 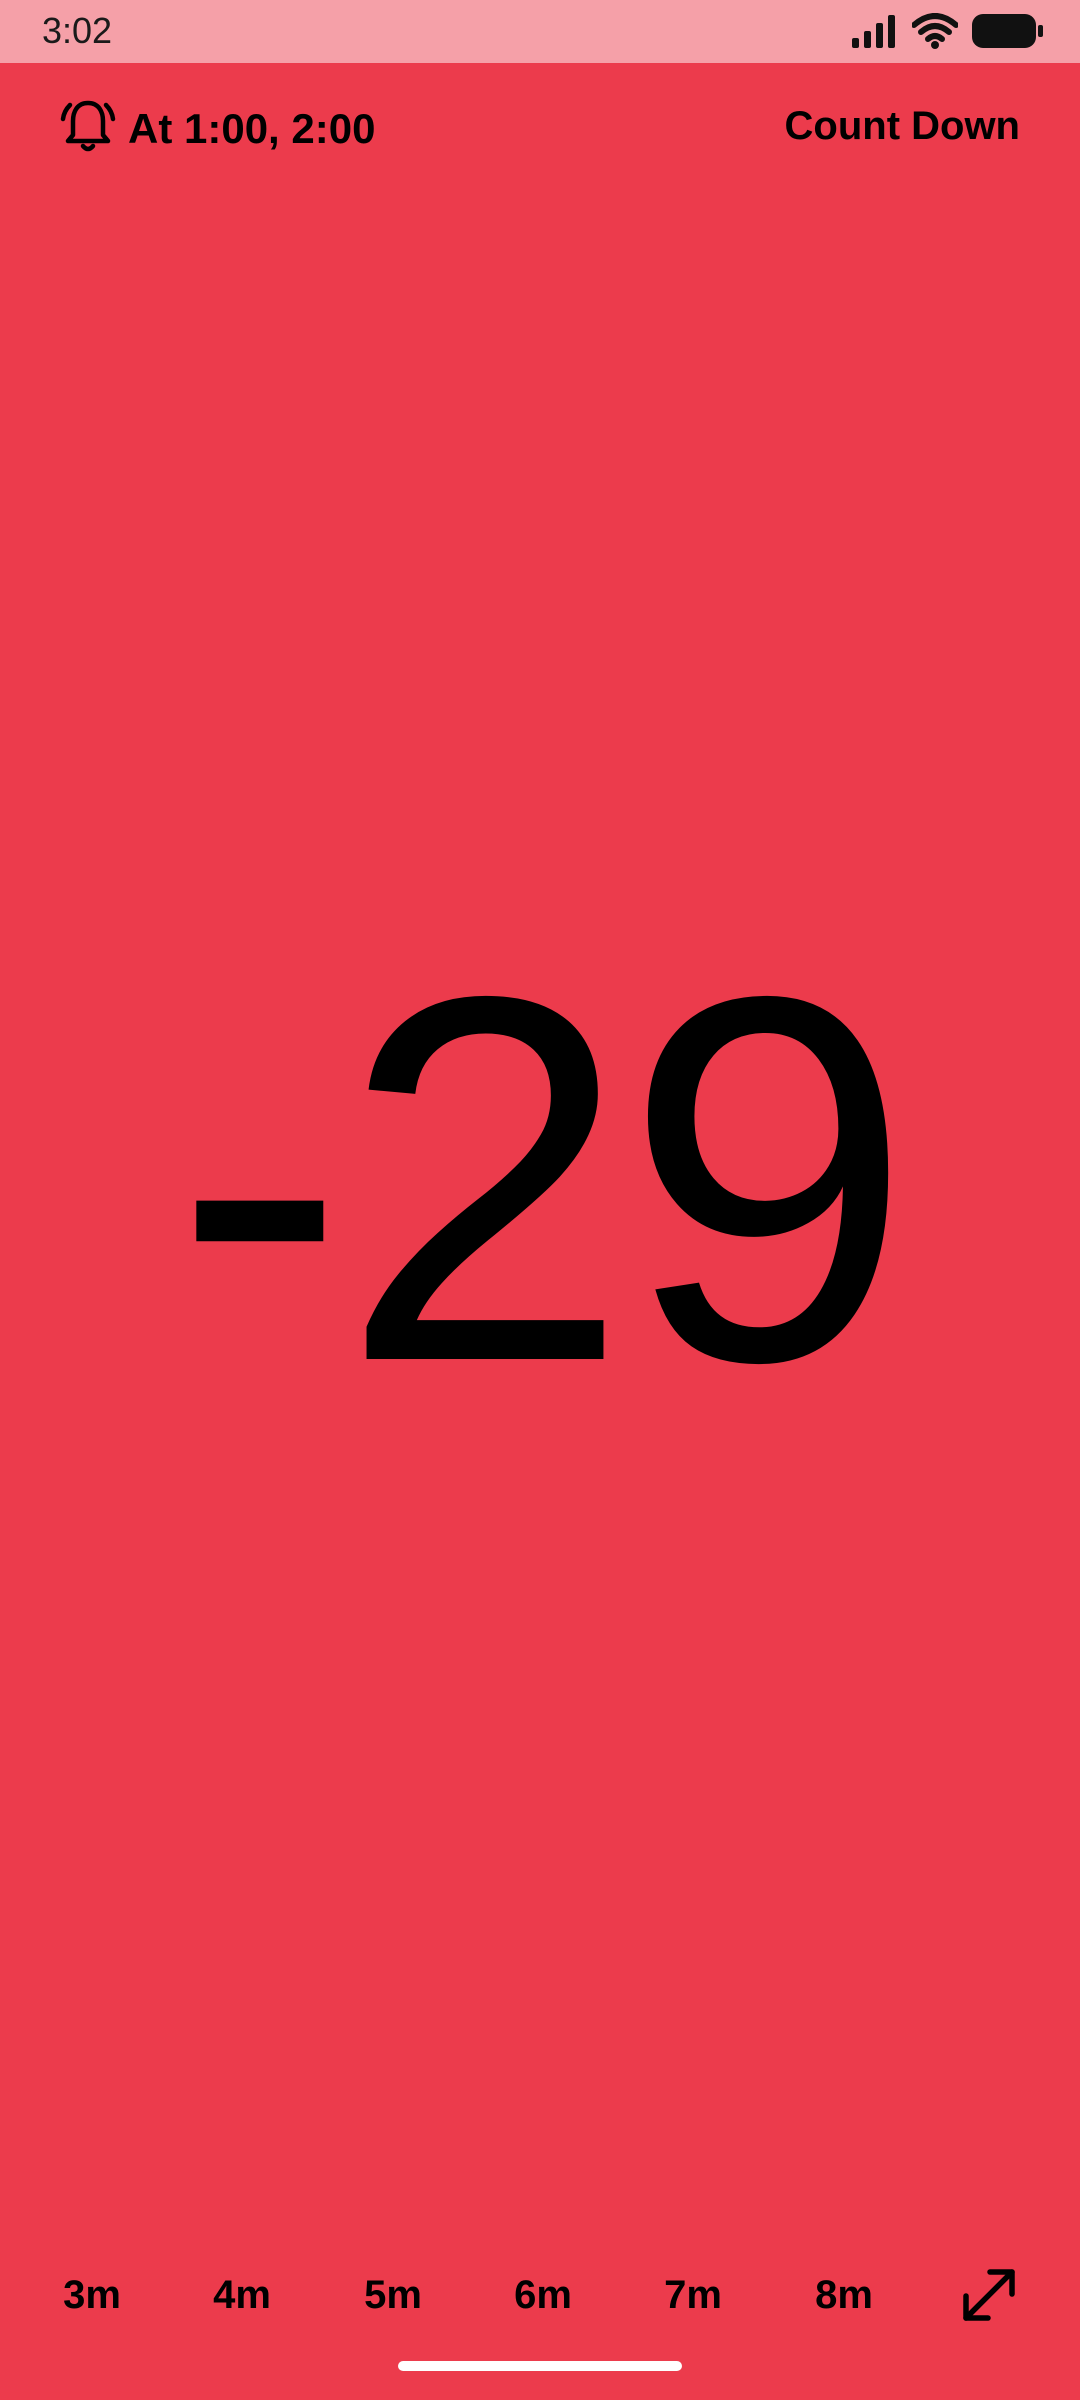 What do you see at coordinates (844, 2295) in the screenshot?
I see `preset-8m-button: 8m` at bounding box center [844, 2295].